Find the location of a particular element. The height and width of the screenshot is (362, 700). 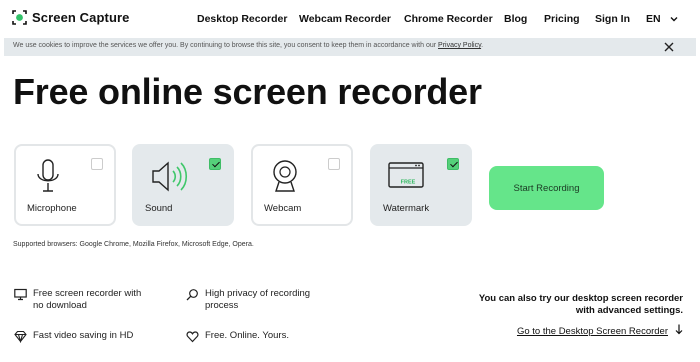

arrow-down-icon is located at coordinates (679, 331).